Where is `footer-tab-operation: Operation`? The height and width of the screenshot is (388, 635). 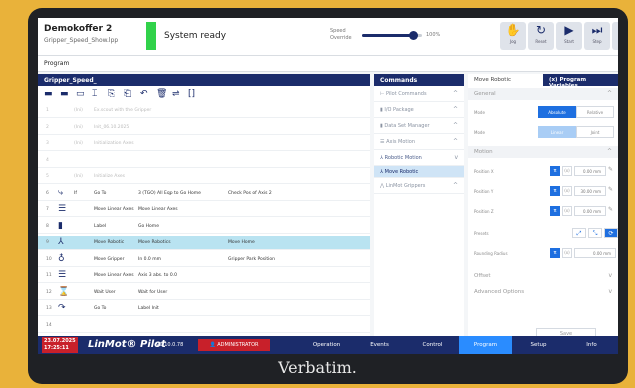
footer-tab-operation: Operation is located at coordinates (326, 345).